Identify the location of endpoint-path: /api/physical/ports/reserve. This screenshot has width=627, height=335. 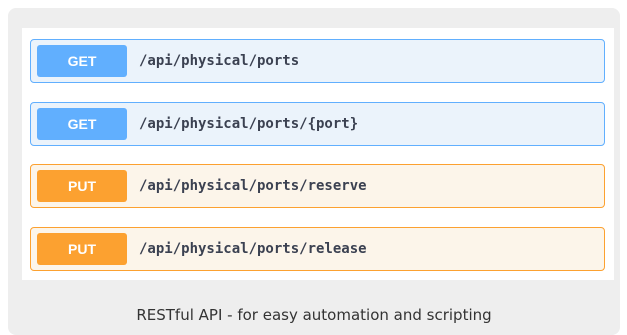
(253, 186).